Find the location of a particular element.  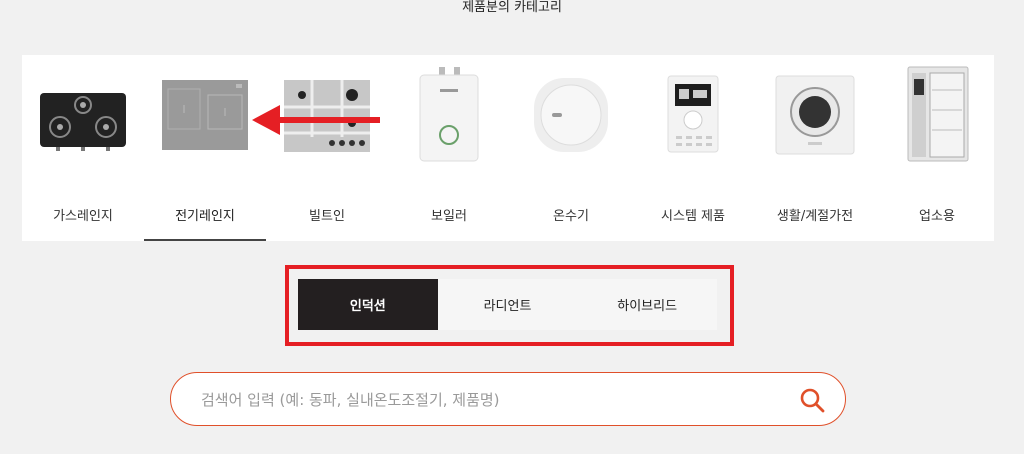

sub-category-tabs: 인덕션 라디언트 하이브리드 is located at coordinates (507, 304).